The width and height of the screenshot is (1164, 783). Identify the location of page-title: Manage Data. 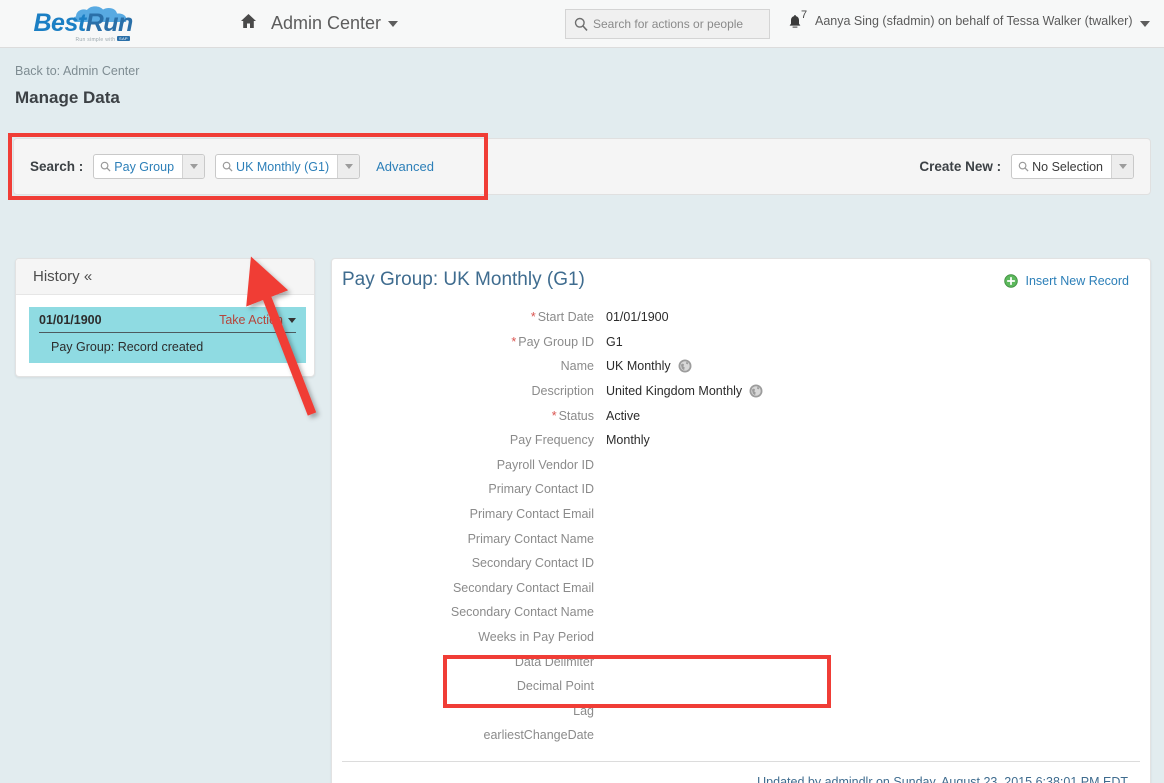
(67, 97).